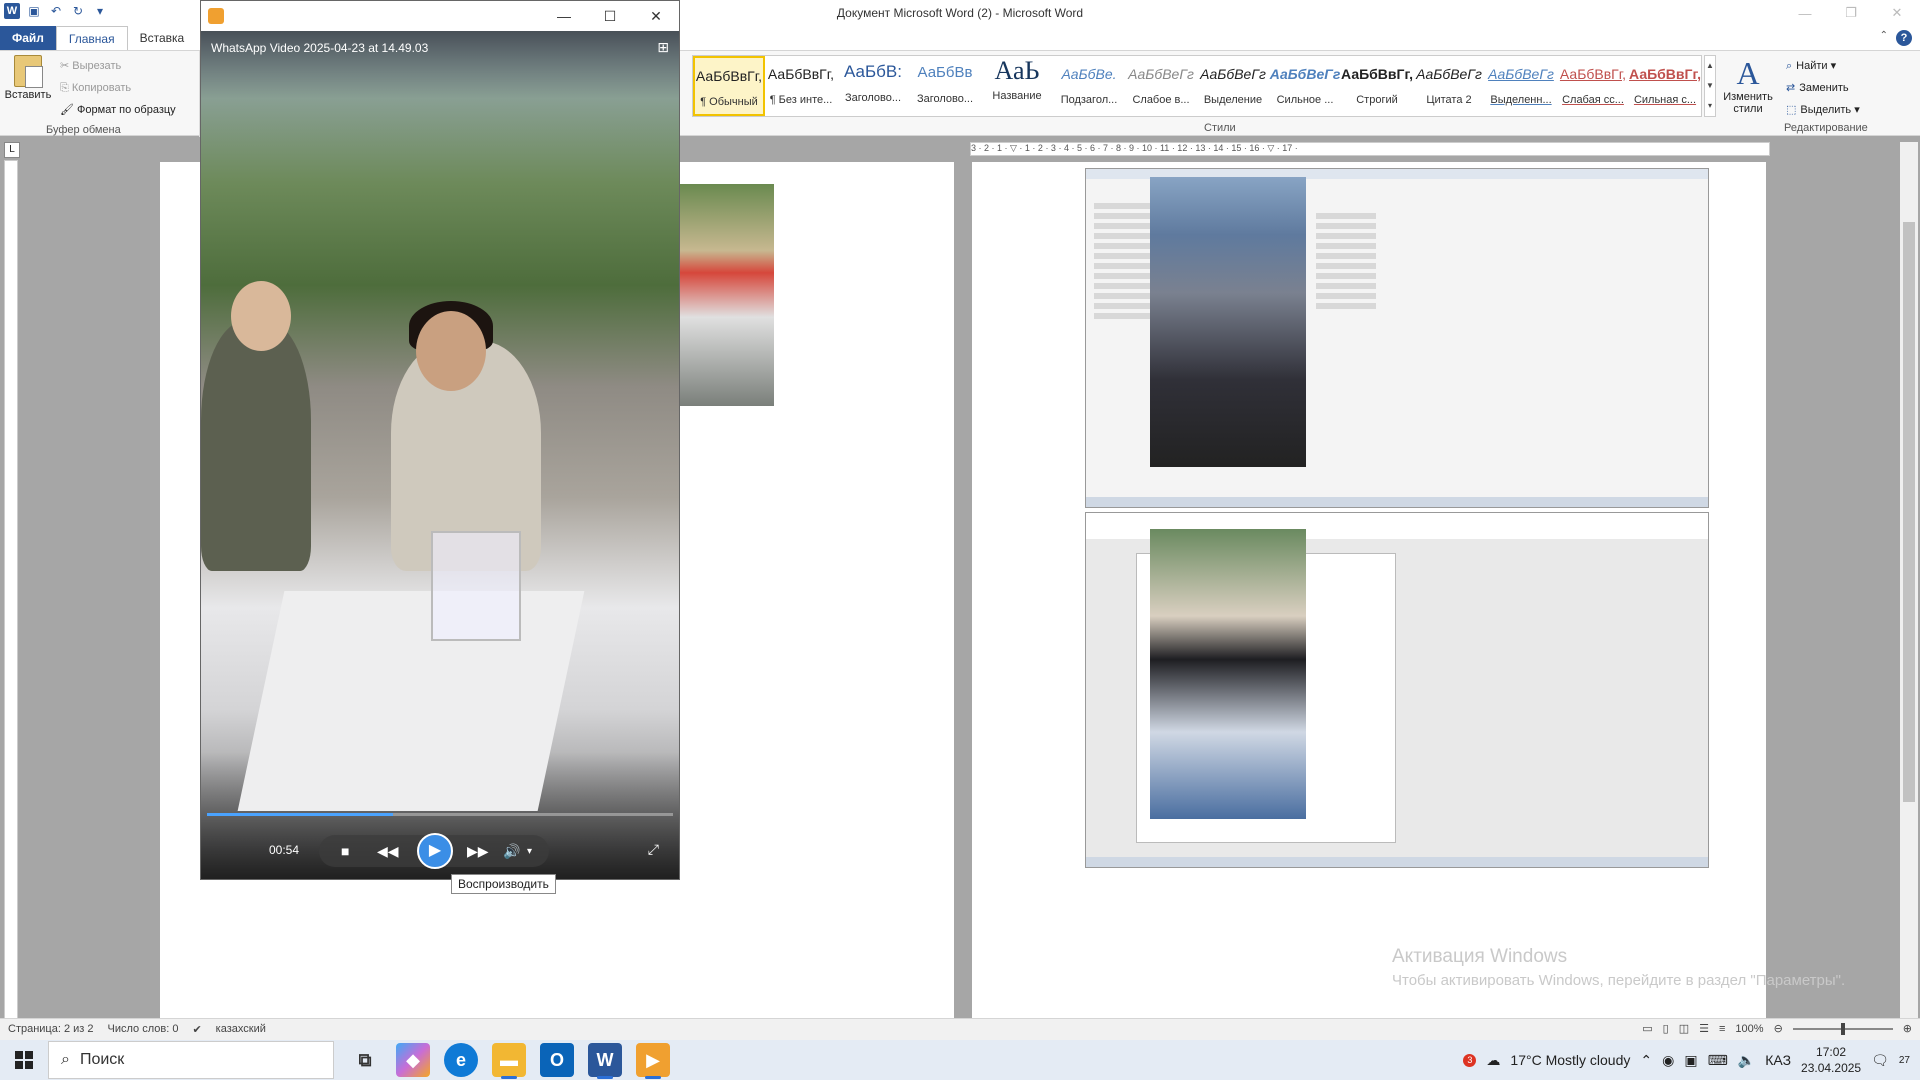 Image resolution: width=1920 pixels, height=1080 pixels. What do you see at coordinates (1704, 1028) in the screenshot?
I see `outline-icon: ☰` at bounding box center [1704, 1028].